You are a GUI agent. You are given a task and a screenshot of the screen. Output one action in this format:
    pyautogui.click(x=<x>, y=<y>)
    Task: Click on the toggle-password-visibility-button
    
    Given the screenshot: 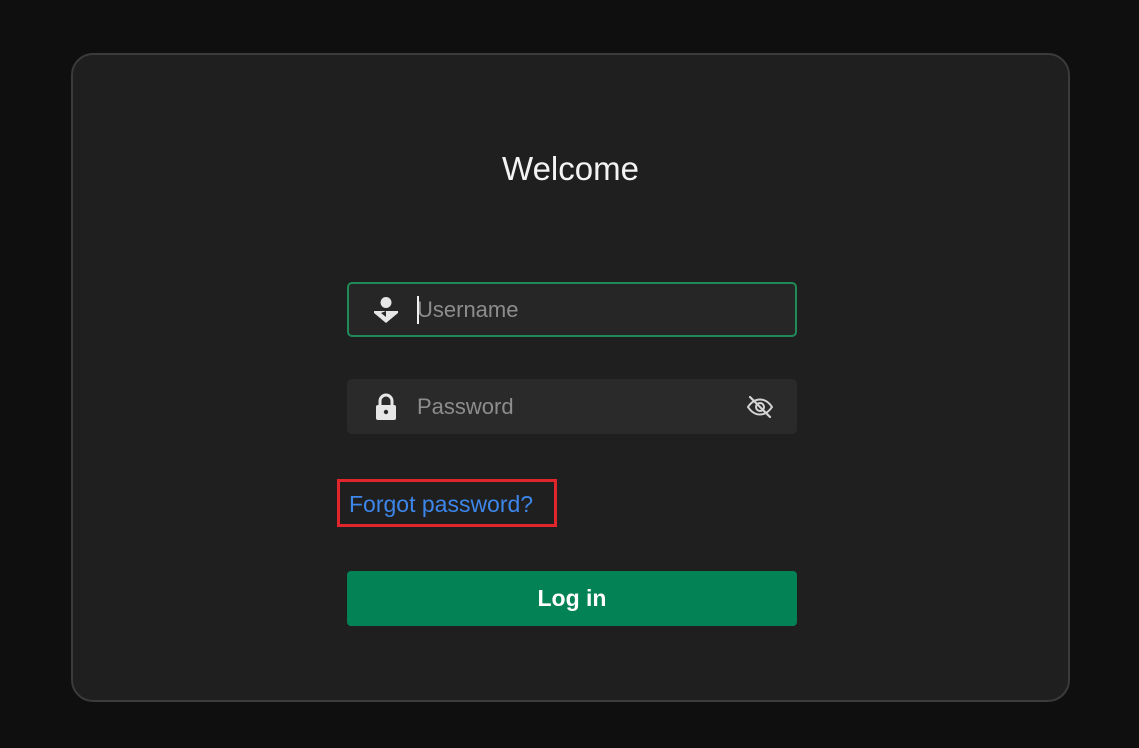 What is the action you would take?
    pyautogui.click(x=760, y=407)
    